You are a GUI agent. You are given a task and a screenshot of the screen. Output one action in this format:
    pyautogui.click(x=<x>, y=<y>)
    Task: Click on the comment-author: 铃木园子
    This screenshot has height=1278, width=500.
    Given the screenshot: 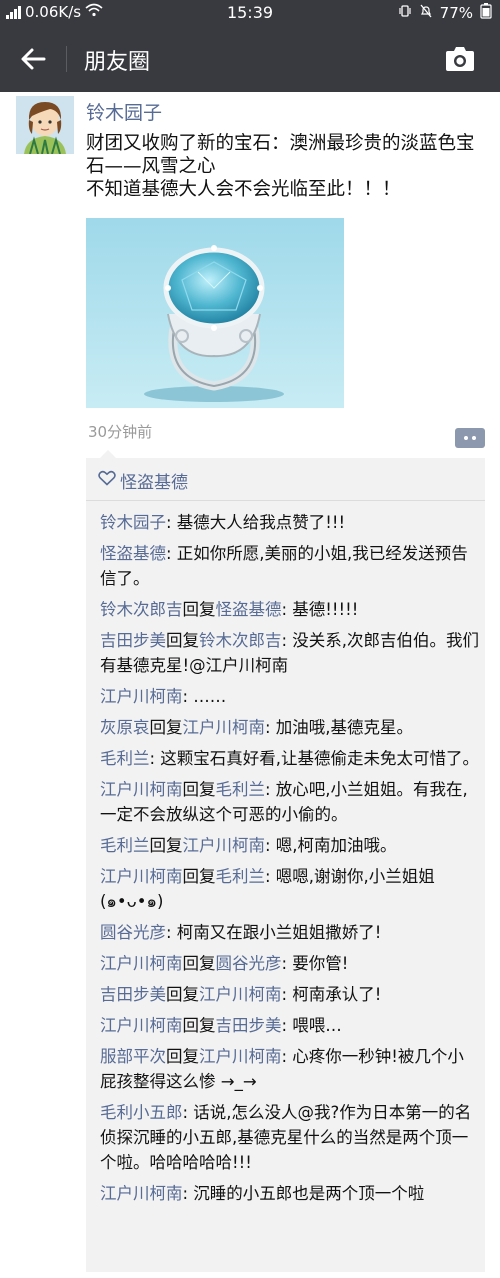 What is the action you would take?
    pyautogui.click(x=133, y=522)
    